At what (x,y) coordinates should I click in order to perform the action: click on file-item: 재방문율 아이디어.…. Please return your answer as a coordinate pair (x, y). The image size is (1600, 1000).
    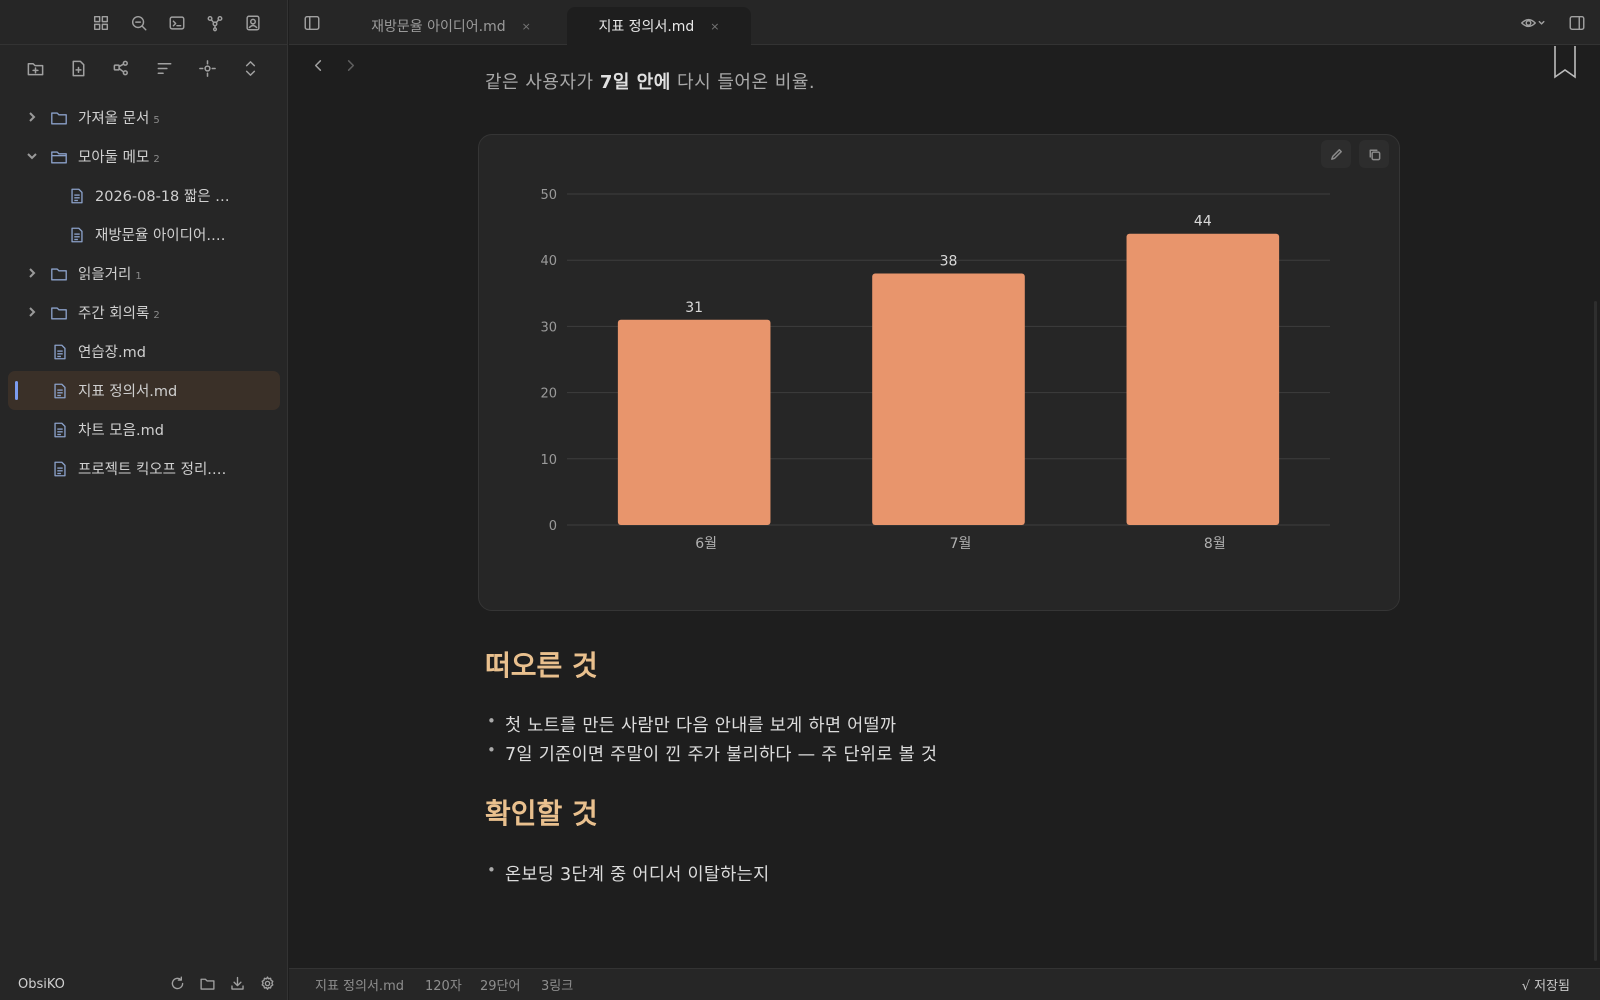
    Looking at the image, I should click on (144, 234).